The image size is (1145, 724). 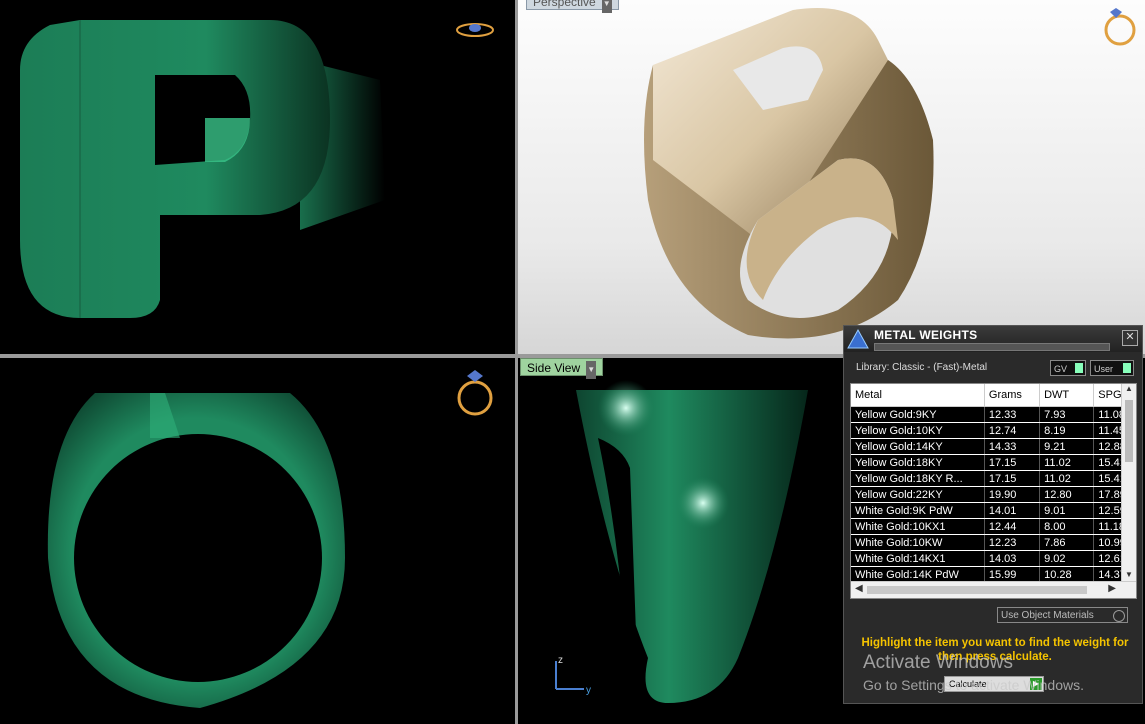 What do you see at coordinates (992, 347) in the screenshot?
I see `panel-drag-bar` at bounding box center [992, 347].